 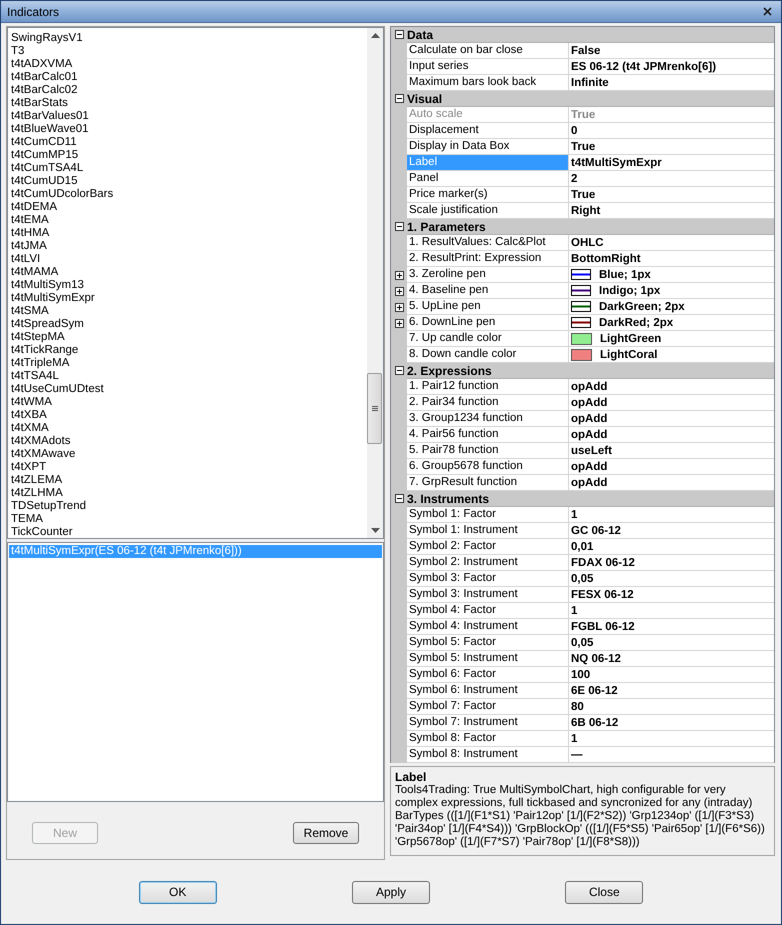 What do you see at coordinates (596, 658) in the screenshot?
I see `property-value: NQ 06-12` at bounding box center [596, 658].